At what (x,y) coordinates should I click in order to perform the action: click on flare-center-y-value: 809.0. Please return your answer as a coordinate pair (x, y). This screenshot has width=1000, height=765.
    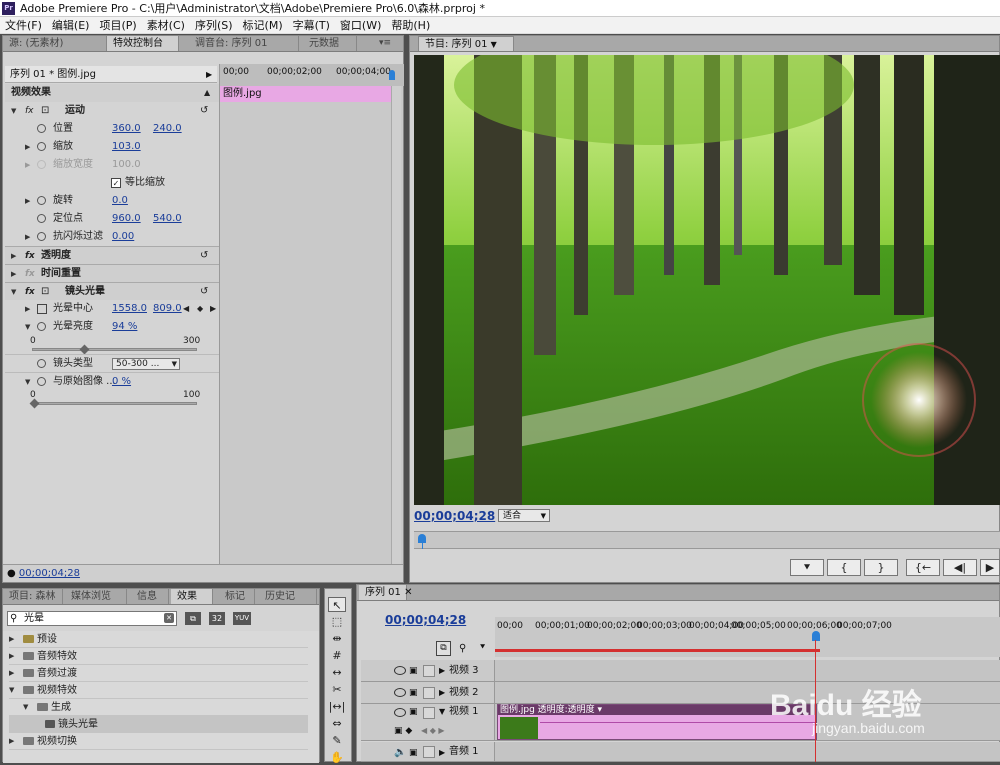
    Looking at the image, I should click on (167, 309).